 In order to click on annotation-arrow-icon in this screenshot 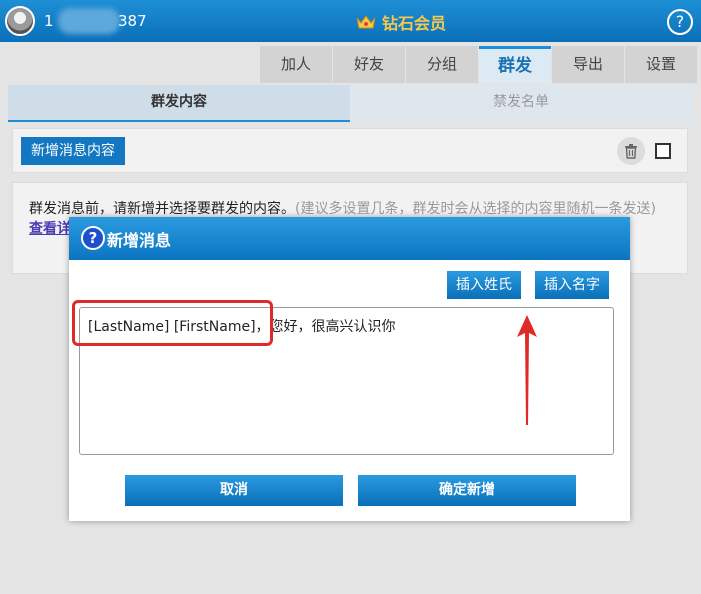, I will do `click(527, 370)`.